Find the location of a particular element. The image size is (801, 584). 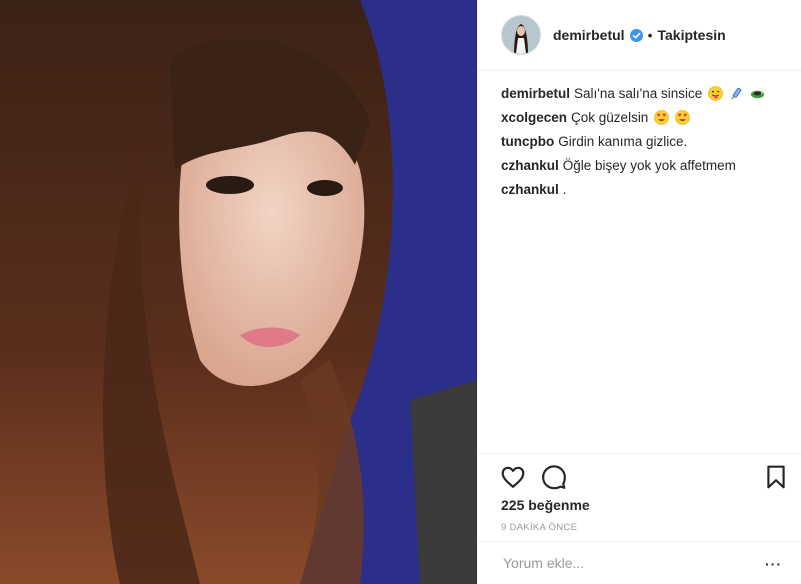

comment-item: czhankul. is located at coordinates (643, 190).